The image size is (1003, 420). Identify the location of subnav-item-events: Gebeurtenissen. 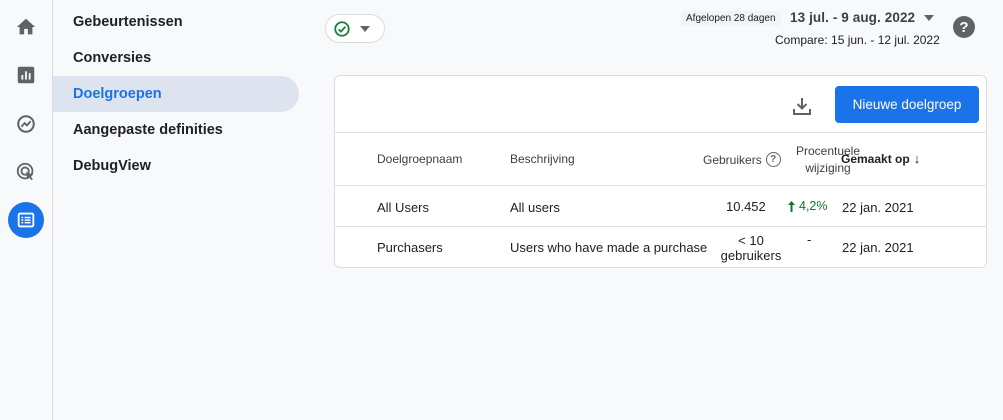
(176, 22).